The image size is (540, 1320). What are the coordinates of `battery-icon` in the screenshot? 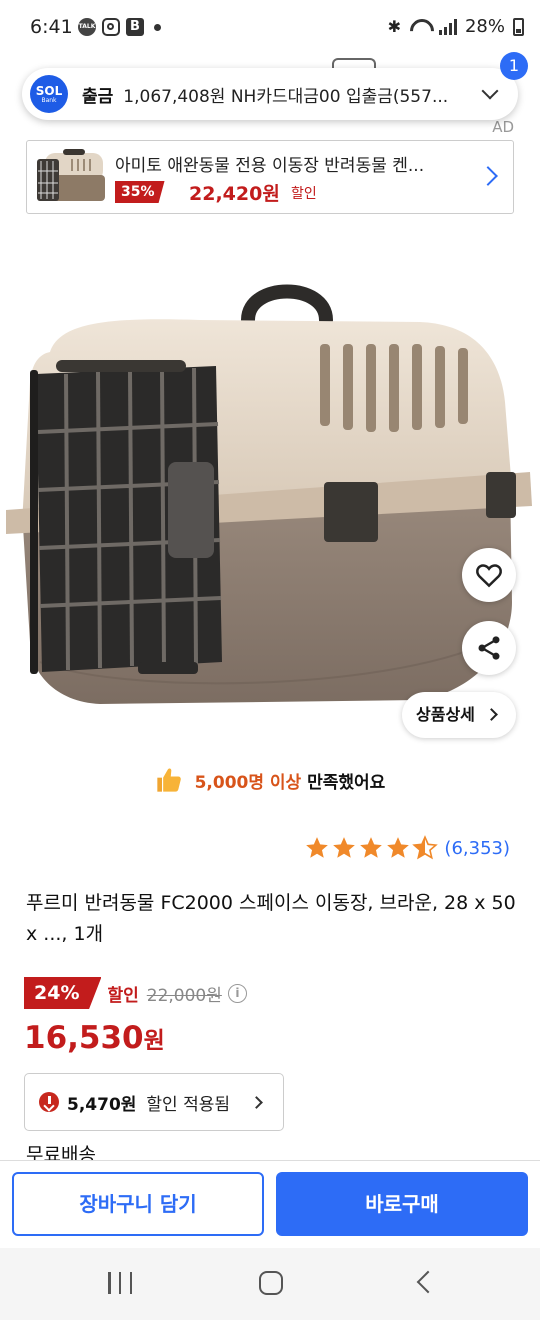 It's located at (518, 26).